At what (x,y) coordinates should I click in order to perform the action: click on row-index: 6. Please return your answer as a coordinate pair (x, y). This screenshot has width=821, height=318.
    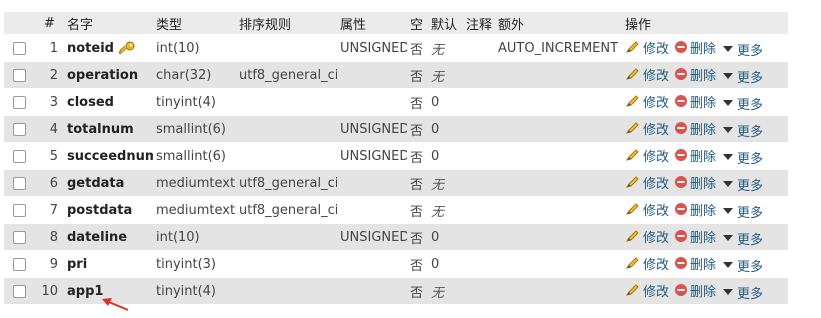
    Looking at the image, I should click on (48, 183).